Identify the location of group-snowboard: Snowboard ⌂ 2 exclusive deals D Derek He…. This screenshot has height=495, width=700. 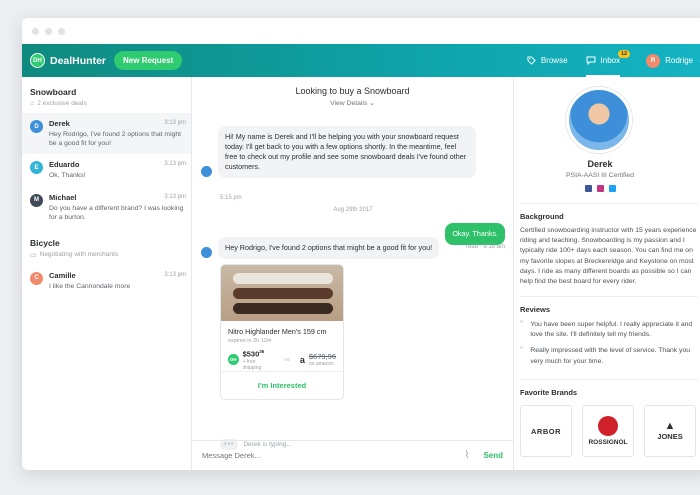
(106, 157).